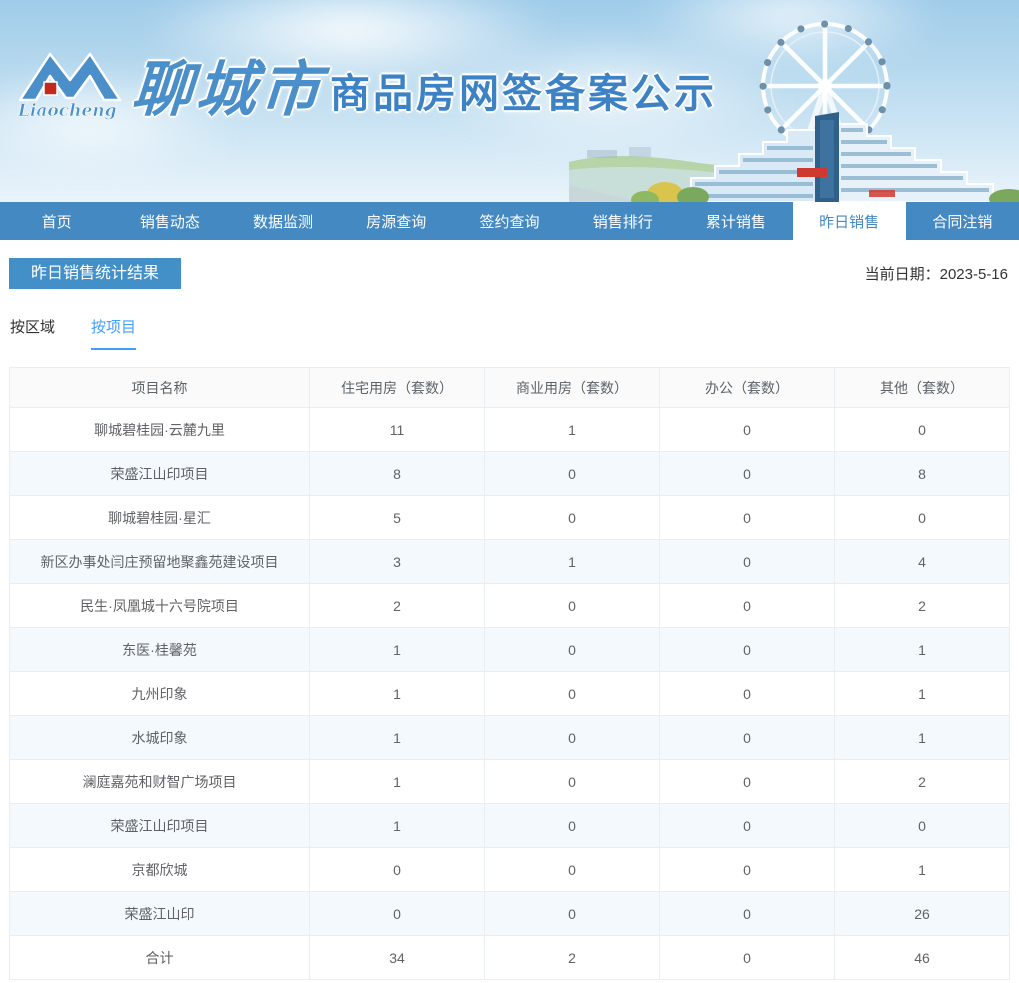  Describe the element at coordinates (159, 605) in the screenshot. I see `project-name-cell: 民生·凤凰城十六号院项目` at that location.